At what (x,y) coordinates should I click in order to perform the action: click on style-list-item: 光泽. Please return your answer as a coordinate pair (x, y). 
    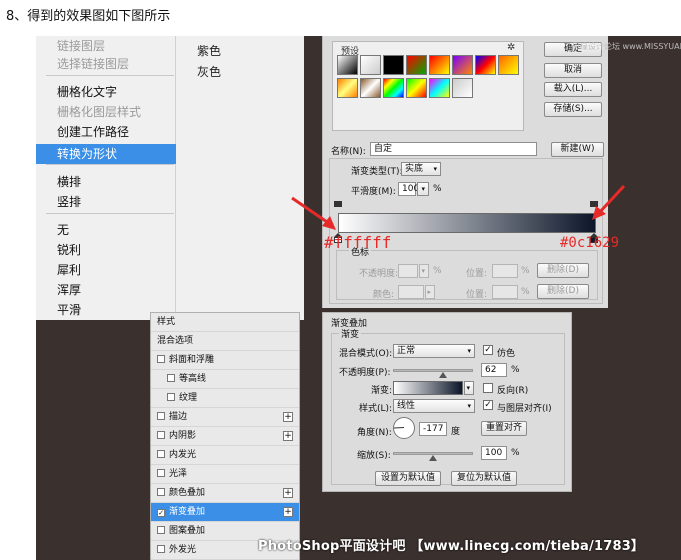
    Looking at the image, I should click on (225, 474).